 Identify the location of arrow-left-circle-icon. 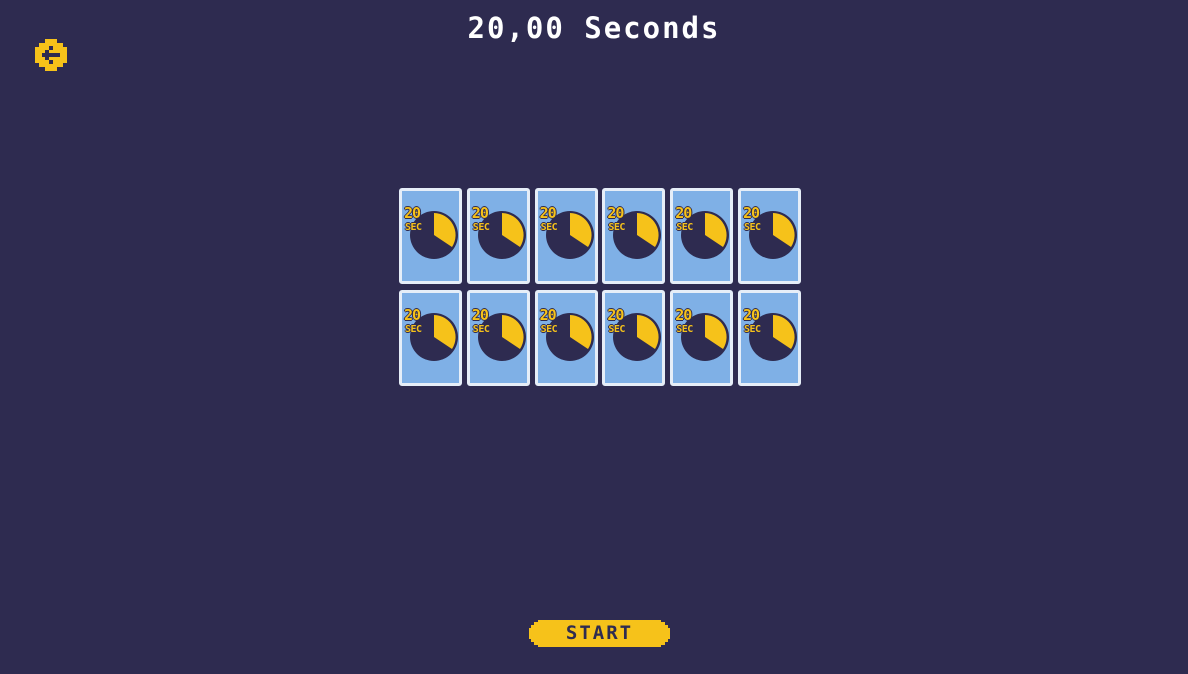
(51, 55).